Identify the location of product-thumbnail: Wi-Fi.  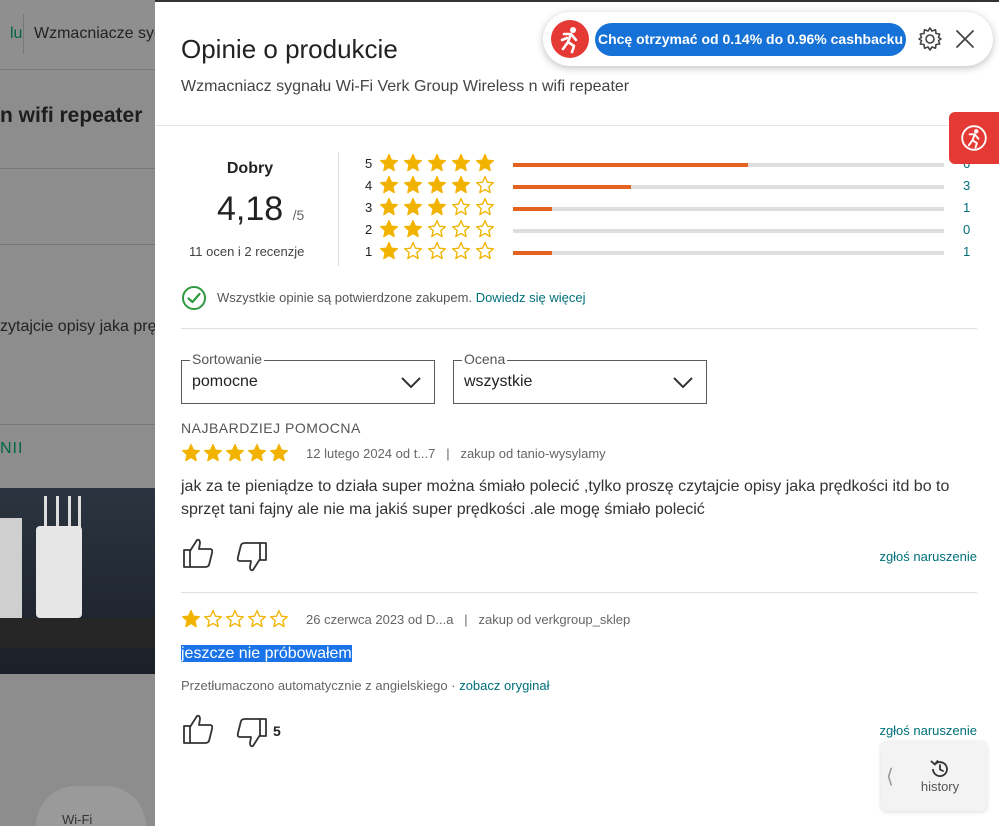
(91, 806).